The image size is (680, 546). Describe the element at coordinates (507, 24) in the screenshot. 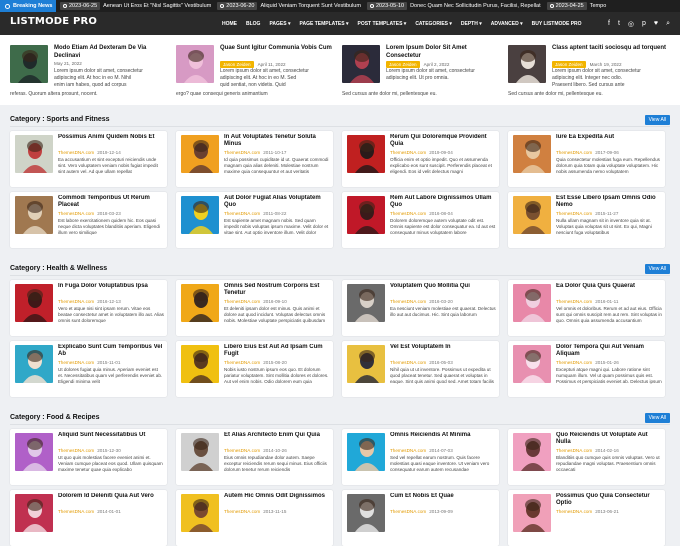

I see `menu-item-7: ADVANCED ▾` at that location.